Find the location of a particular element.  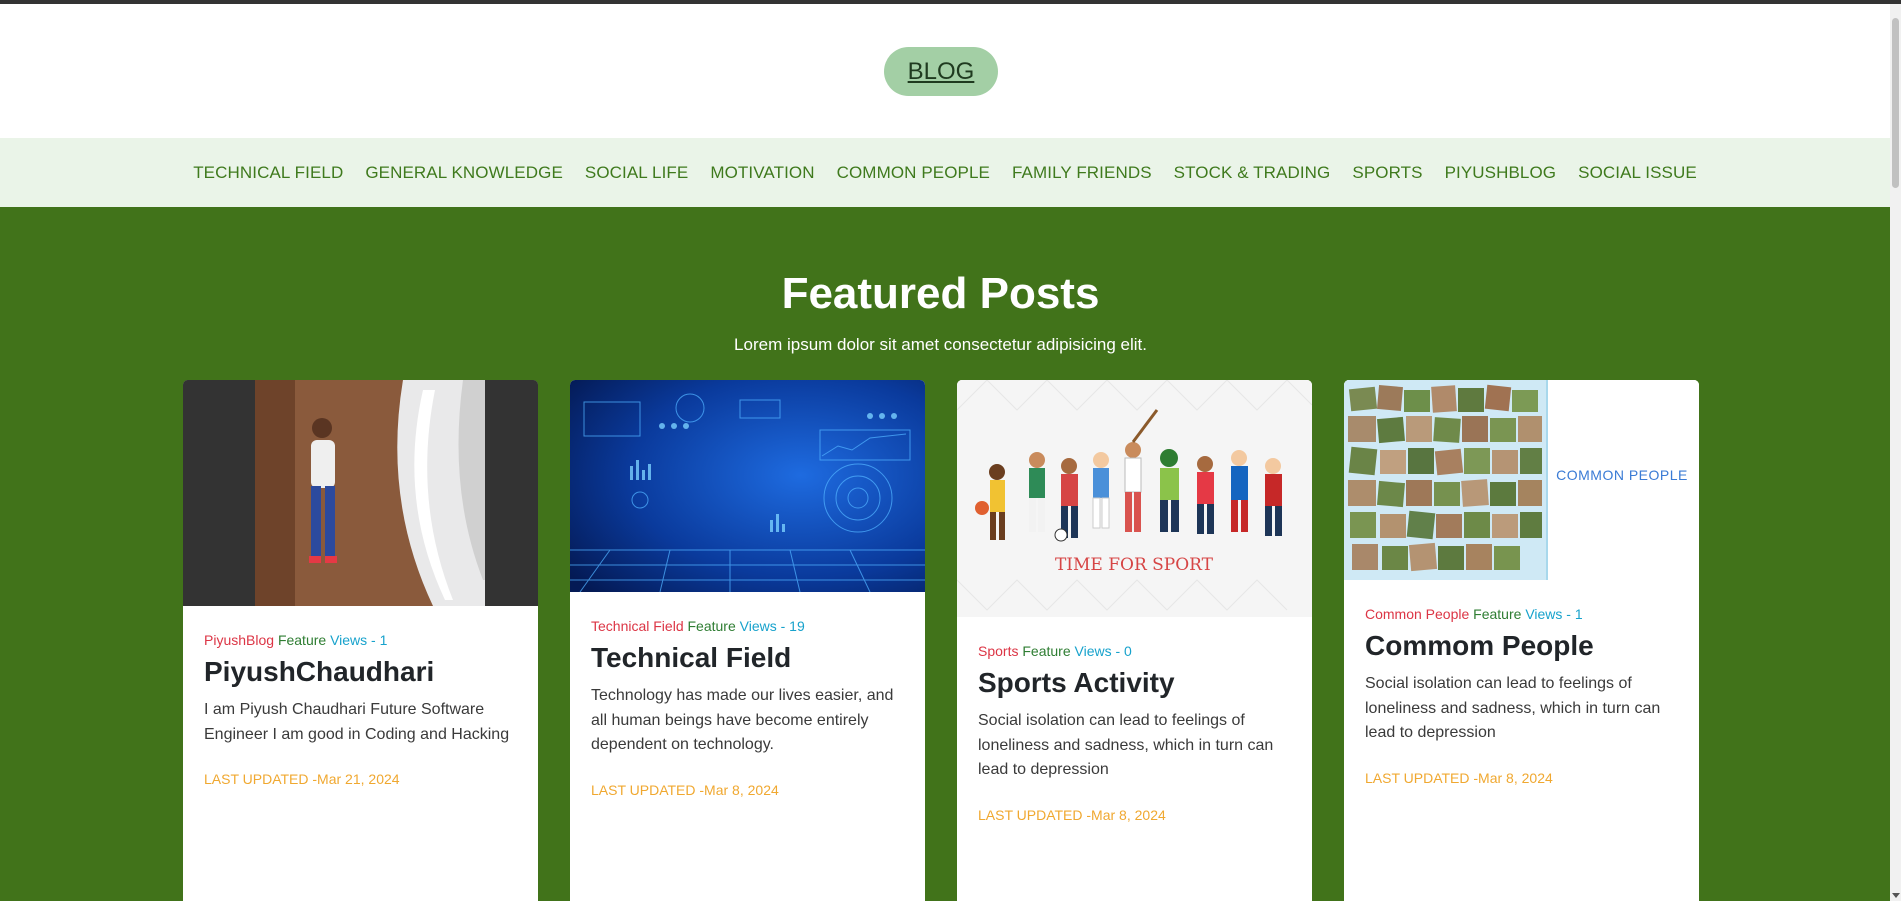

post-category-link: PiyushBlog is located at coordinates (239, 640).